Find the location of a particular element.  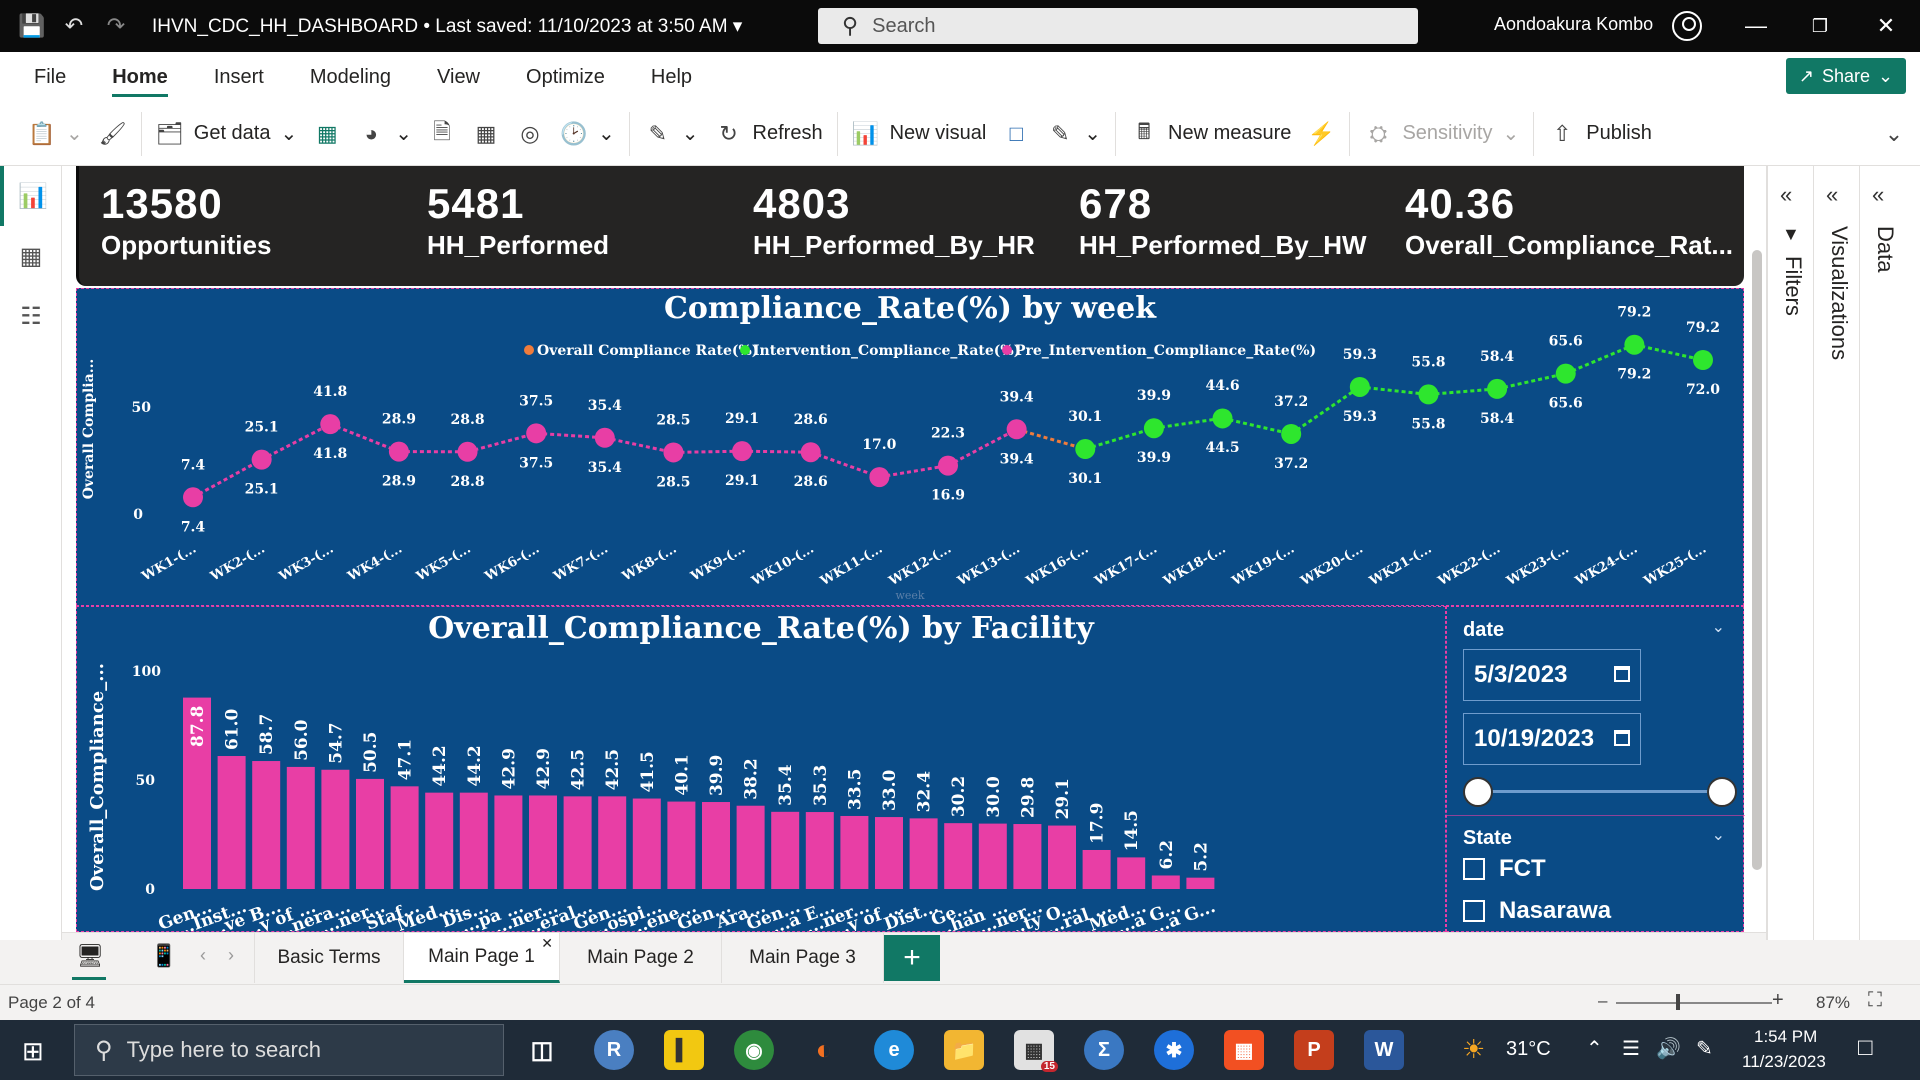

search-input: ⚲ Search is located at coordinates (1118, 26).